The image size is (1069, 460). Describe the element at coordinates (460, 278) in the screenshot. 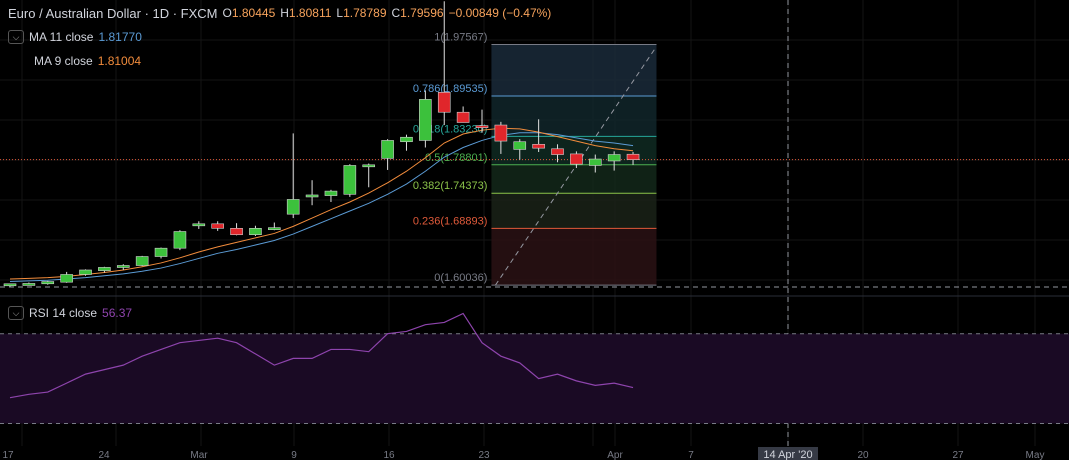

I see `fib-level-label: 0(1.60036)` at that location.